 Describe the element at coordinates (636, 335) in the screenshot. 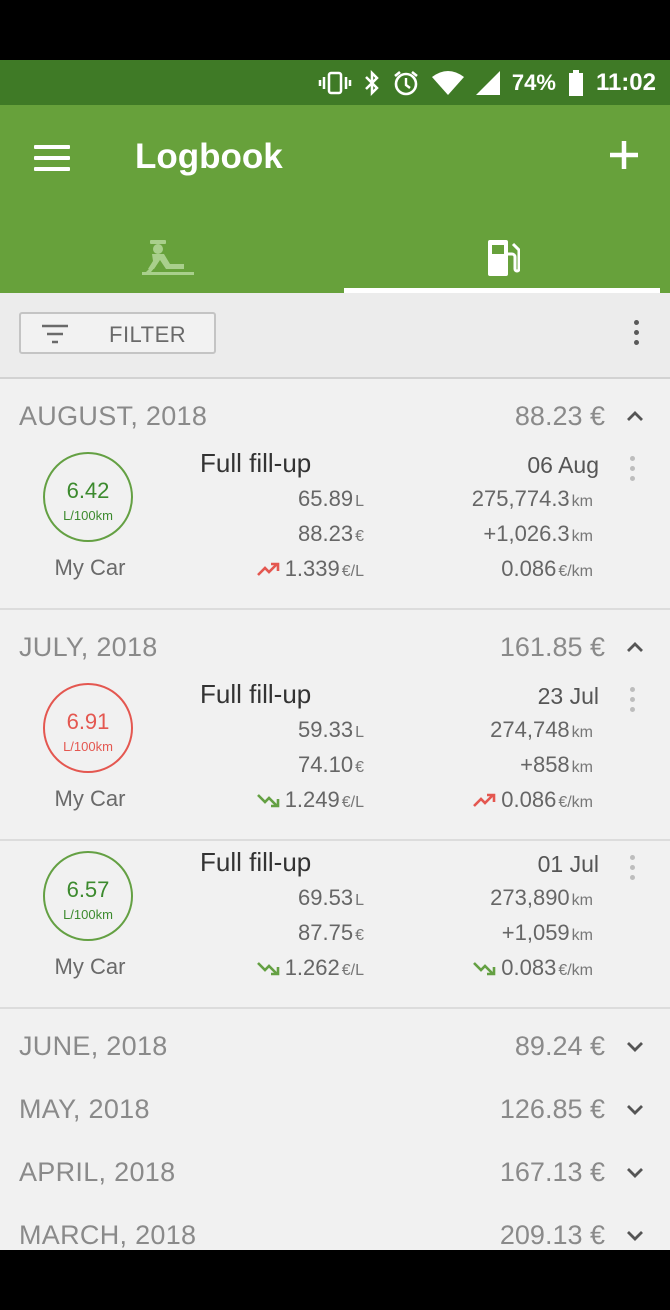

I see `more-options-icon` at that location.